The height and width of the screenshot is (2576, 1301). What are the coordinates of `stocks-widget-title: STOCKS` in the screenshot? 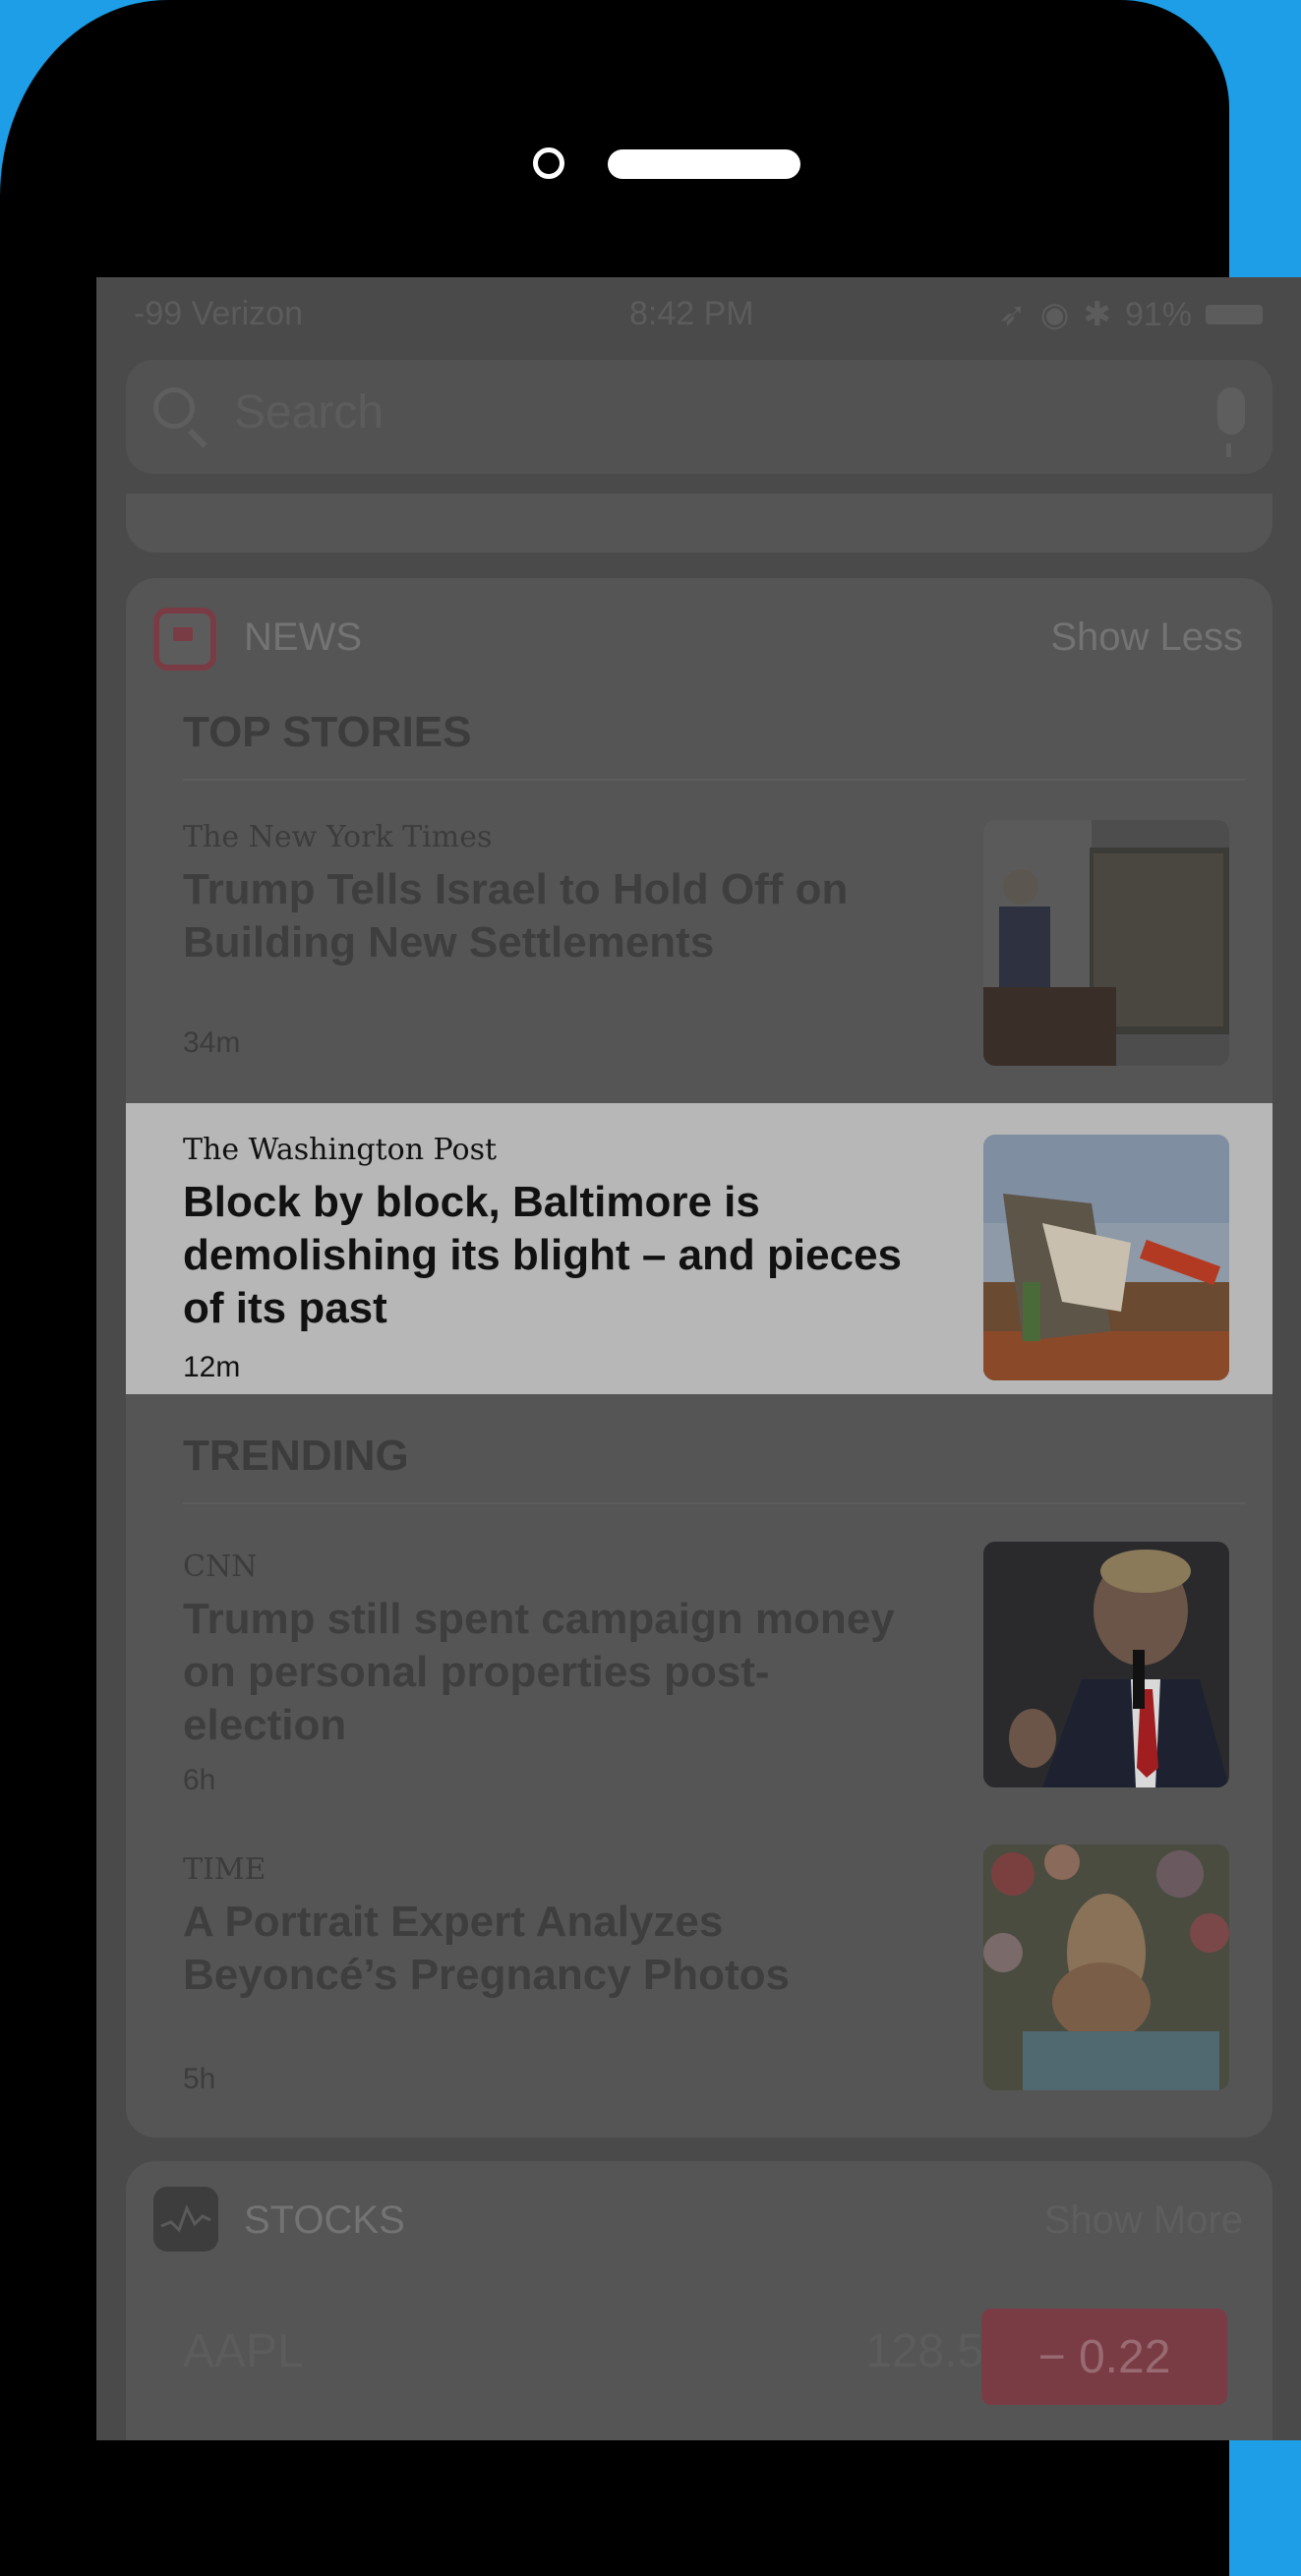 It's located at (324, 2220).